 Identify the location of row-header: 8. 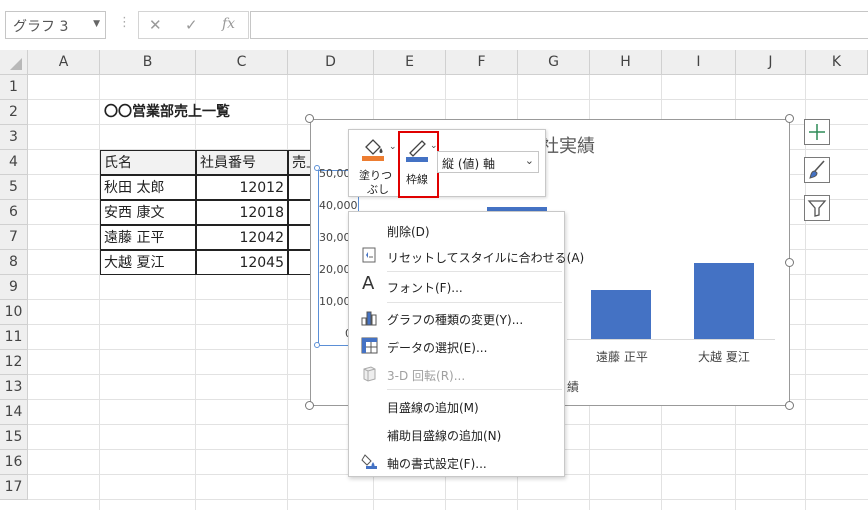
(14, 262).